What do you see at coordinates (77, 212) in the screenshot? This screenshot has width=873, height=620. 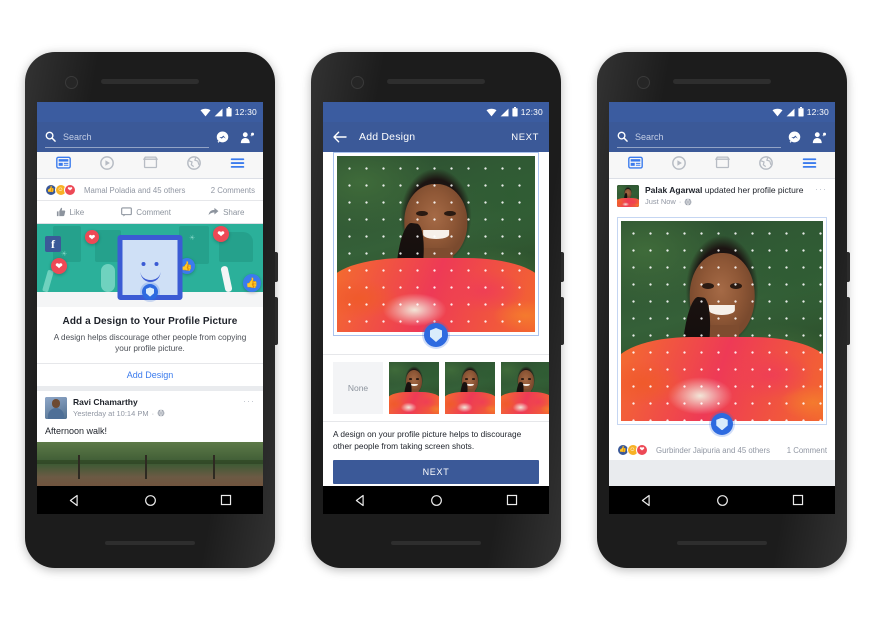 I see `like-label: Like` at bounding box center [77, 212].